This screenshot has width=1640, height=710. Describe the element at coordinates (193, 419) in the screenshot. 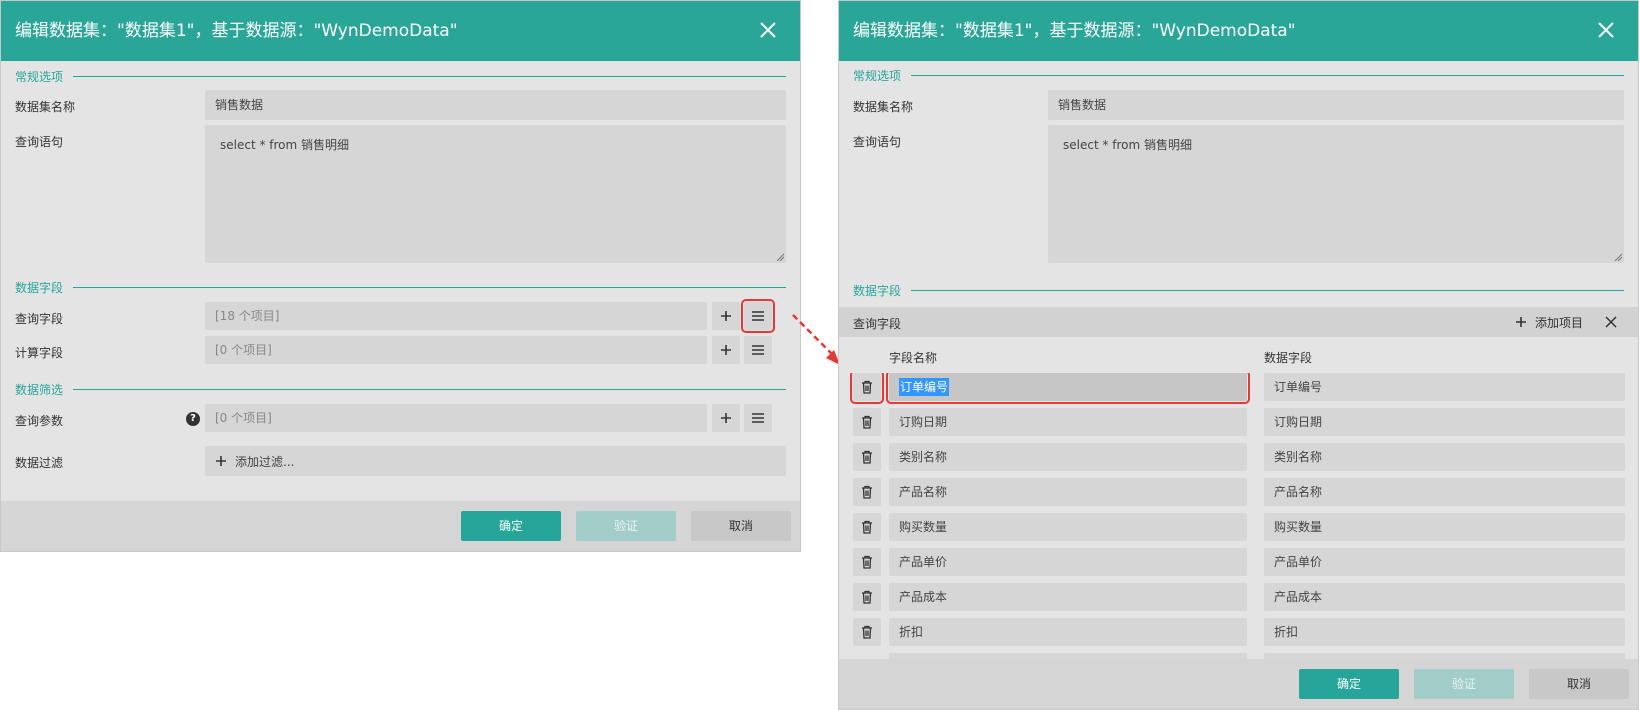

I see `help-icon: ?` at that location.